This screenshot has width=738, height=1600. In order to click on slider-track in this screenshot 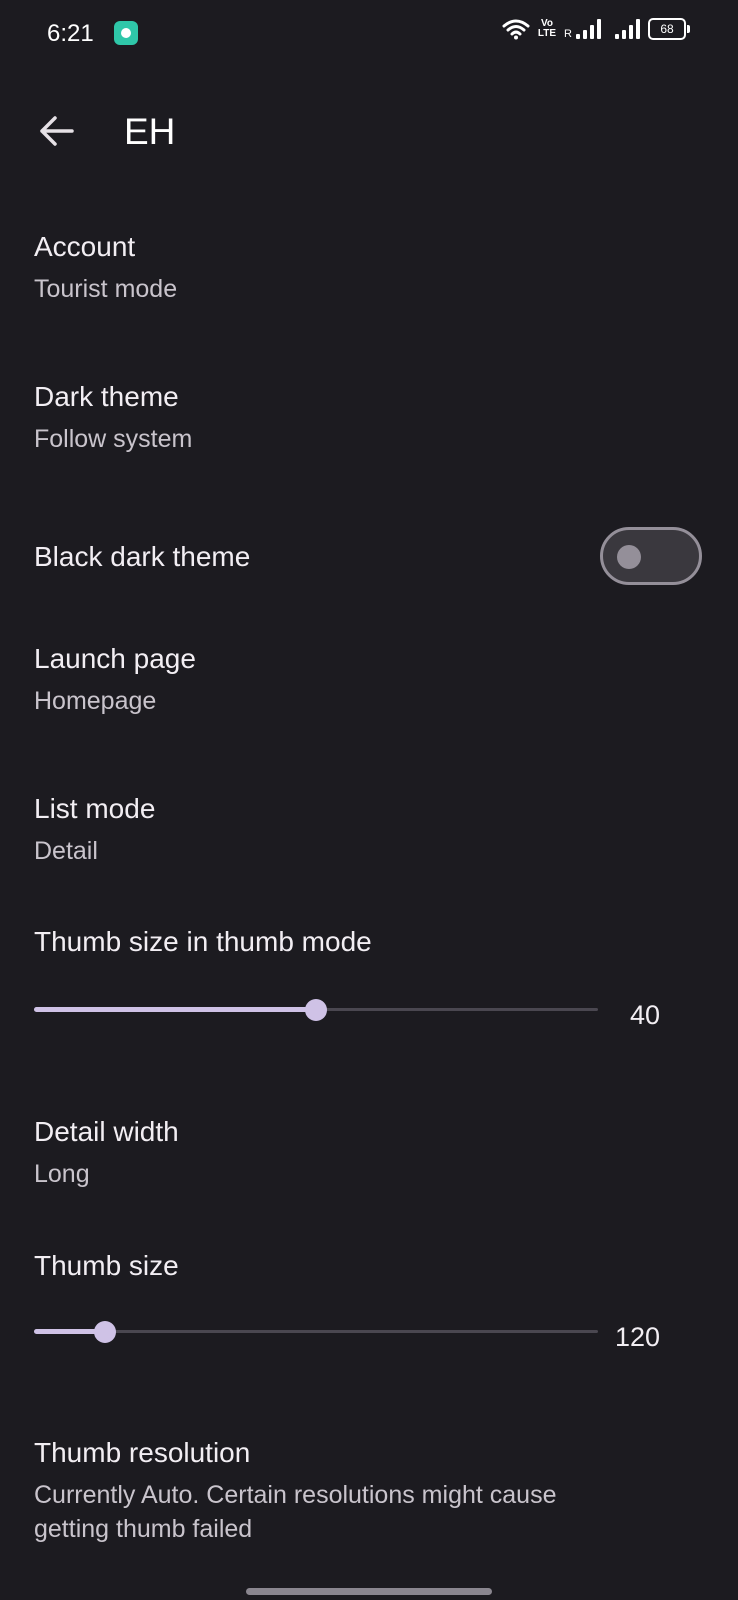, I will do `click(316, 1331)`.